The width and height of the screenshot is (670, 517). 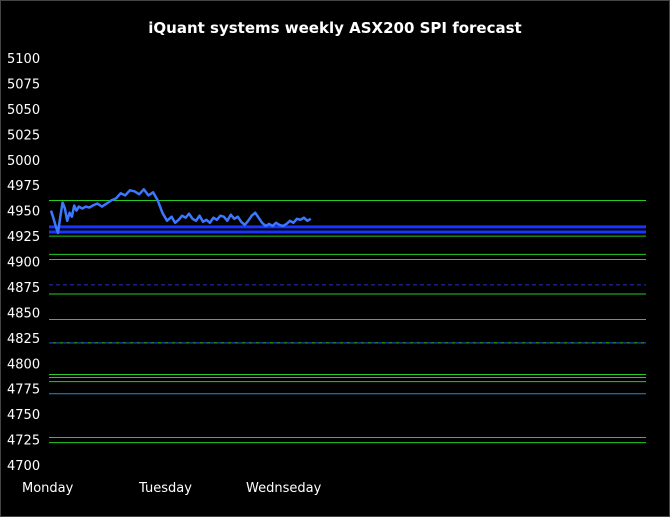 What do you see at coordinates (23, 263) in the screenshot?
I see `y-tick-label: 4900` at bounding box center [23, 263].